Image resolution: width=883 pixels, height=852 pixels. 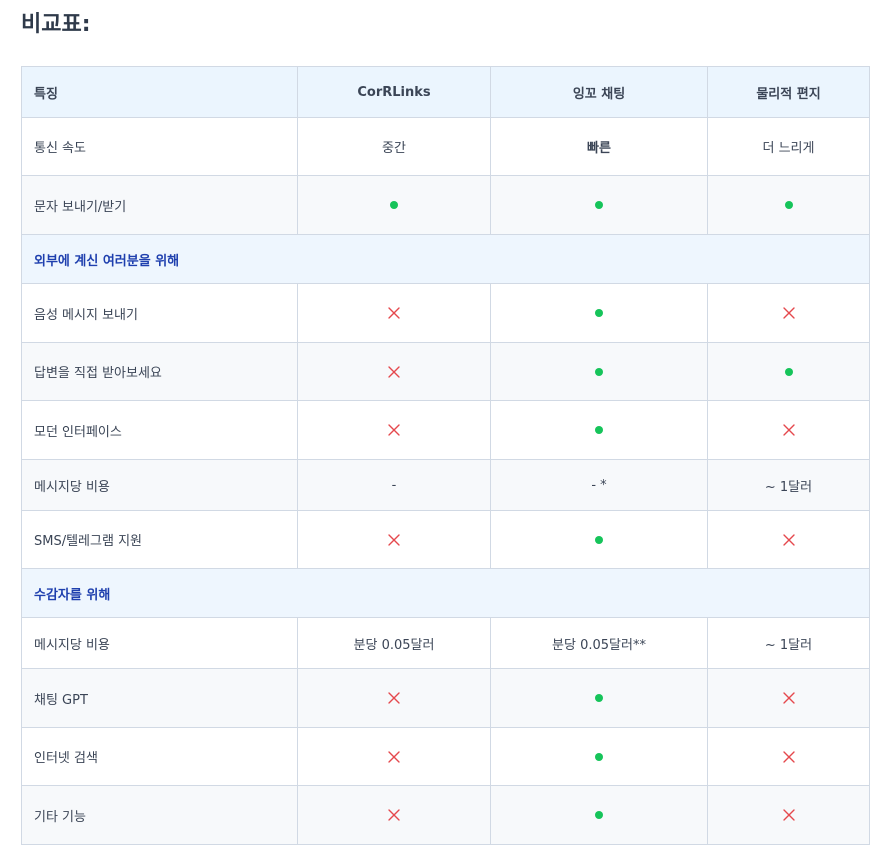 I want to click on section-label: 수감자를 위해, so click(x=445, y=593).